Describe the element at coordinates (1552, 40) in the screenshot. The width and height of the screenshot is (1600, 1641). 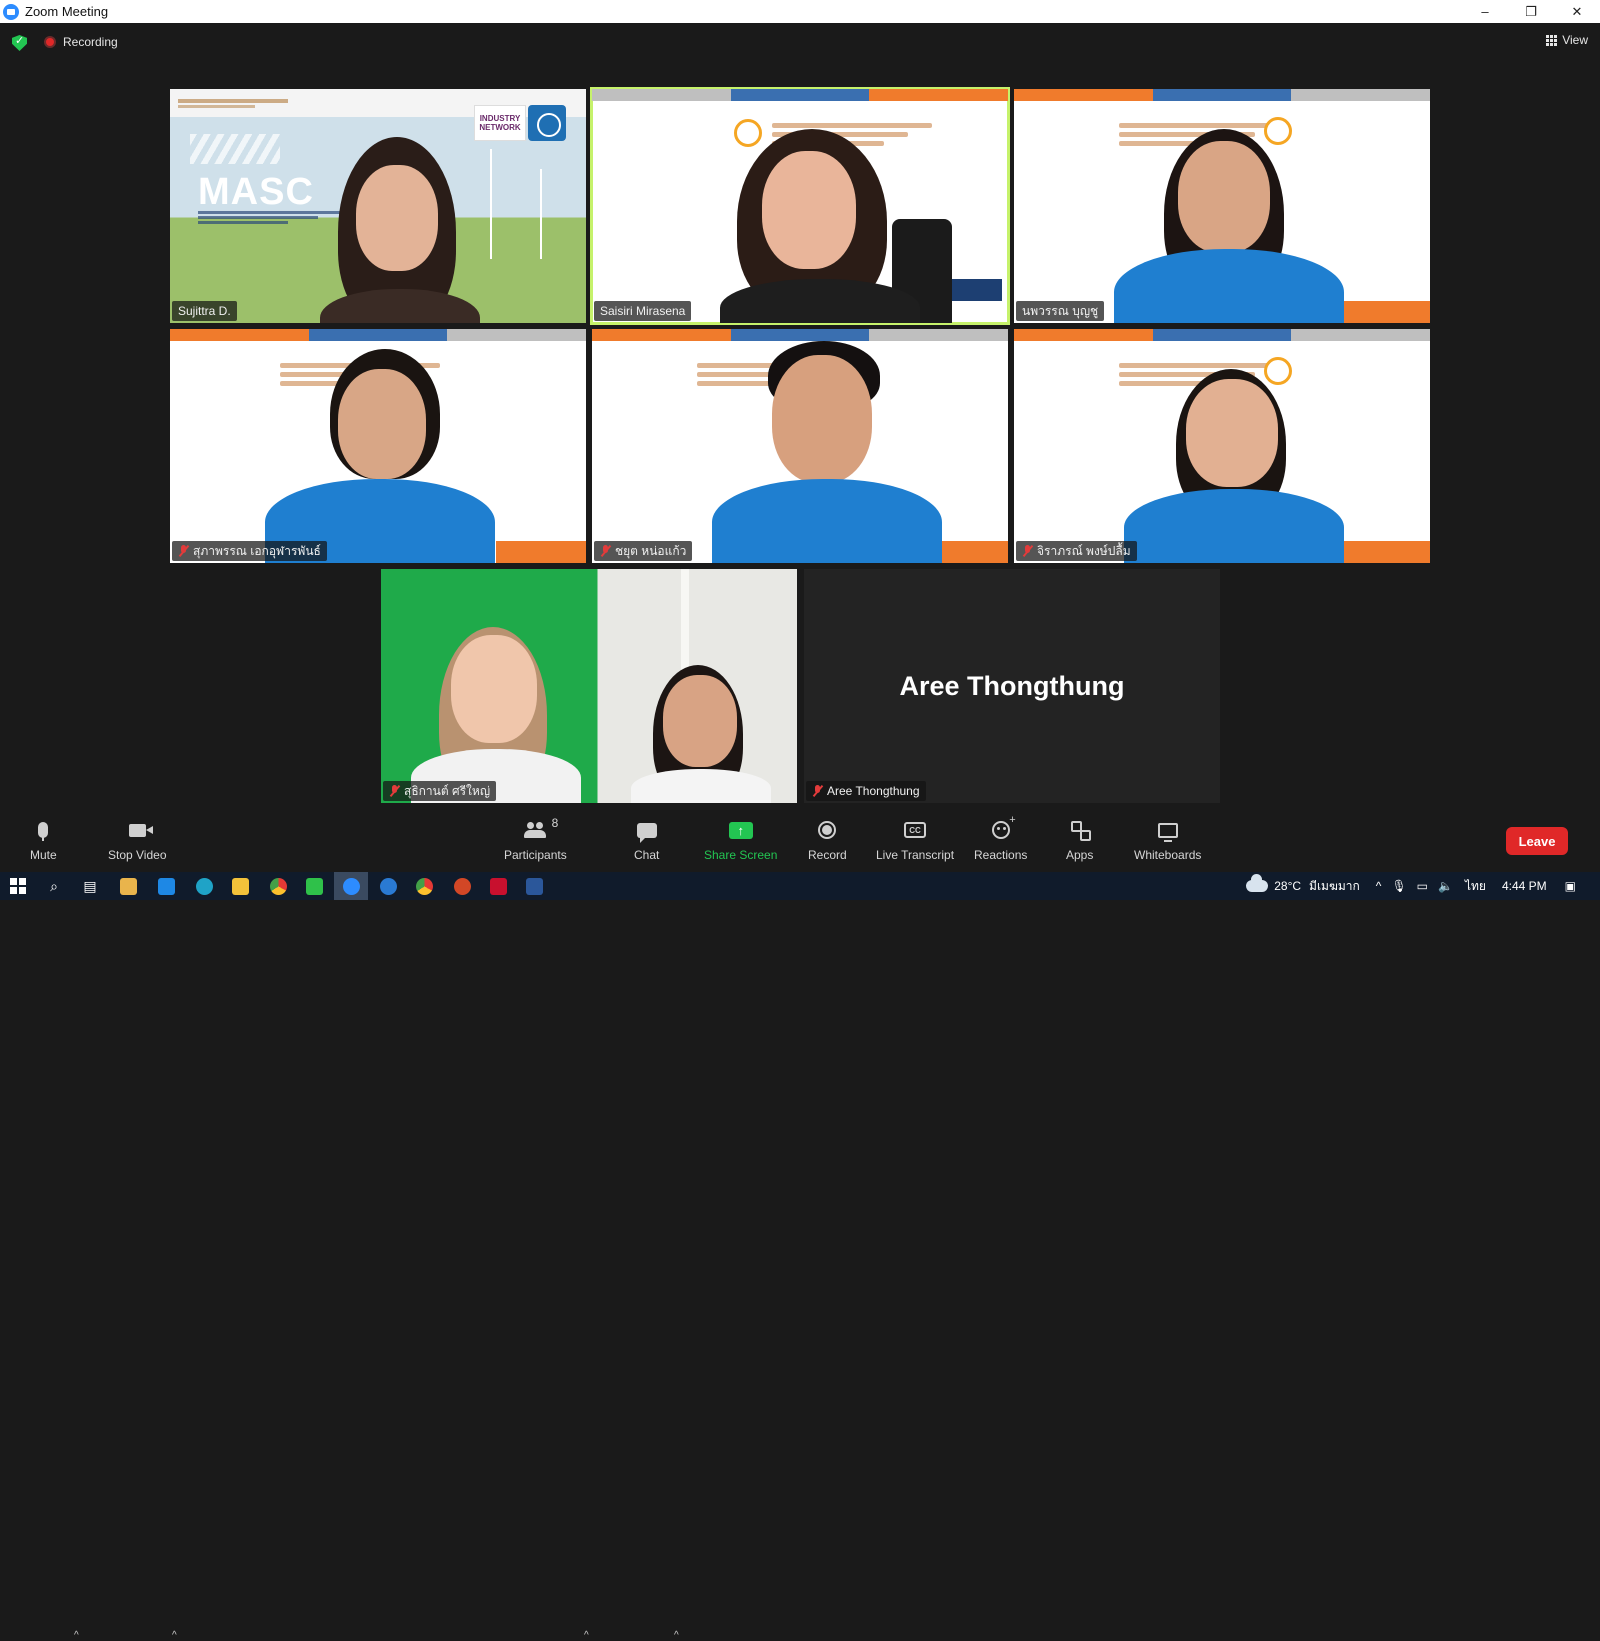
I see `grid-view-icon` at that location.